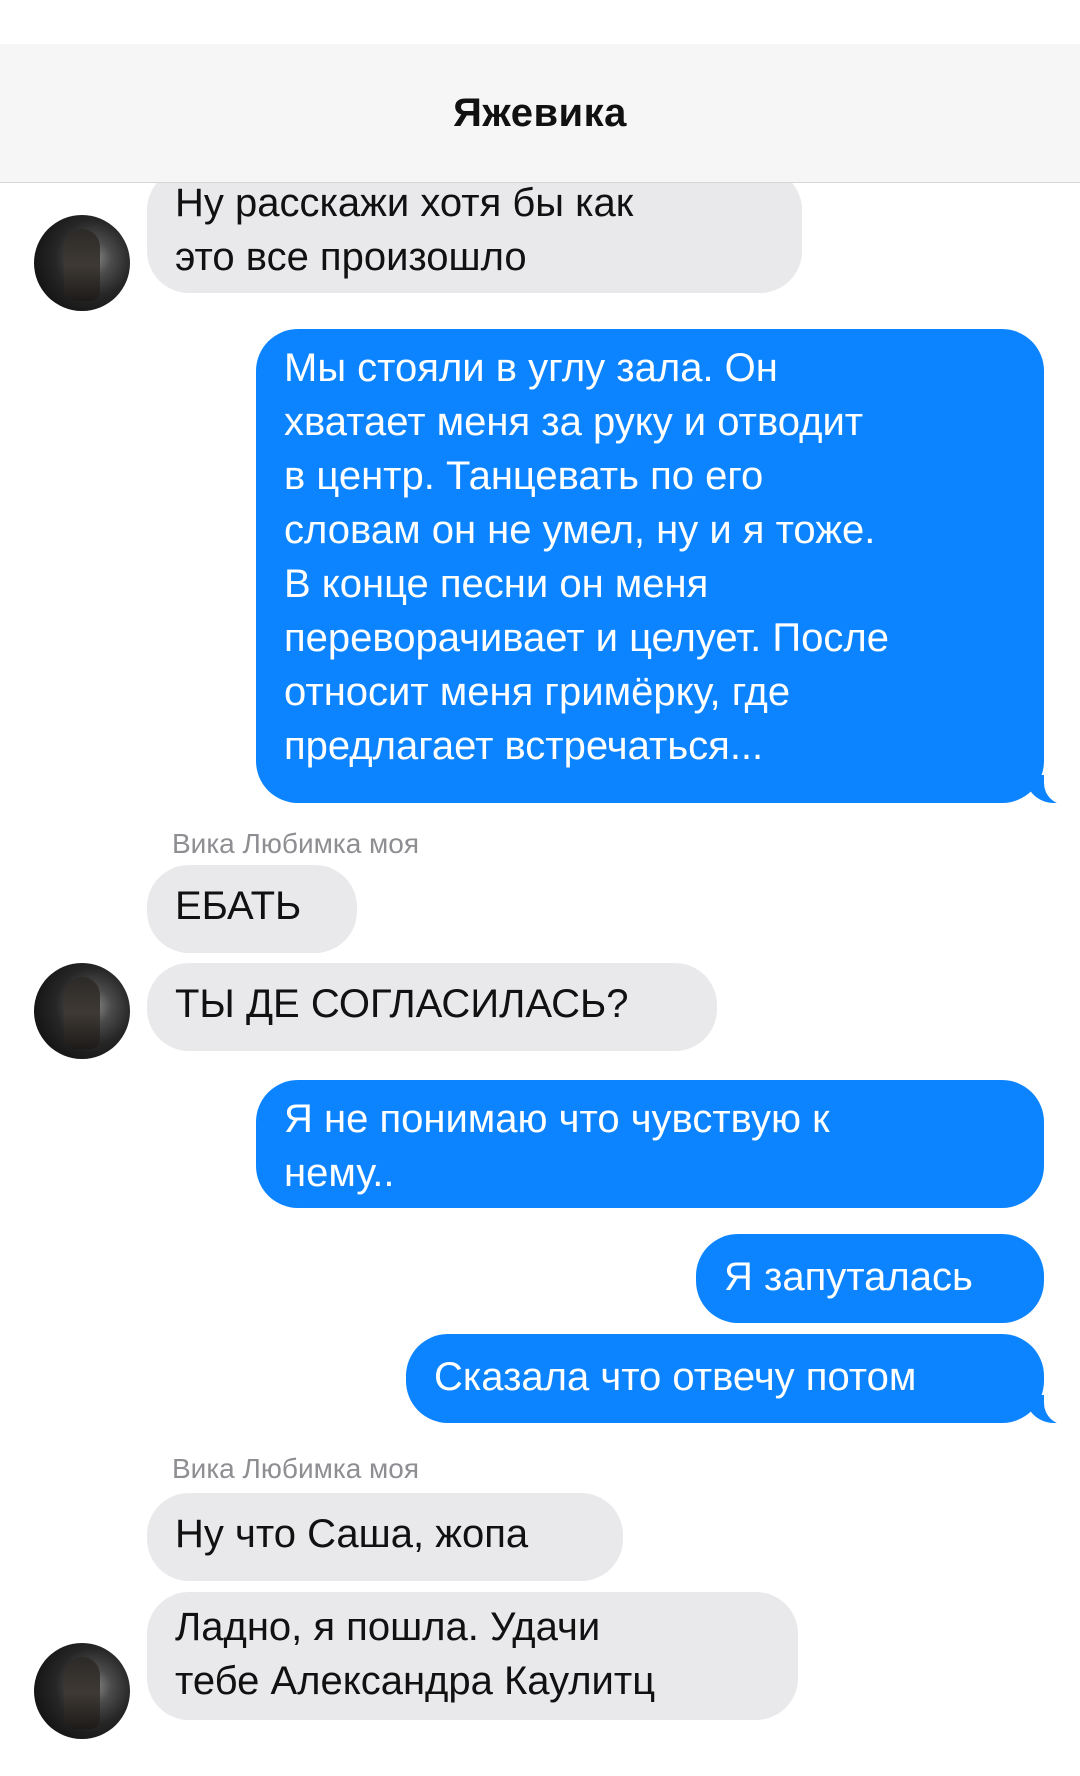 The width and height of the screenshot is (1080, 1776). Describe the element at coordinates (385, 1537) in the screenshot. I see `incoming-message: Ну что Саша, жопа` at that location.